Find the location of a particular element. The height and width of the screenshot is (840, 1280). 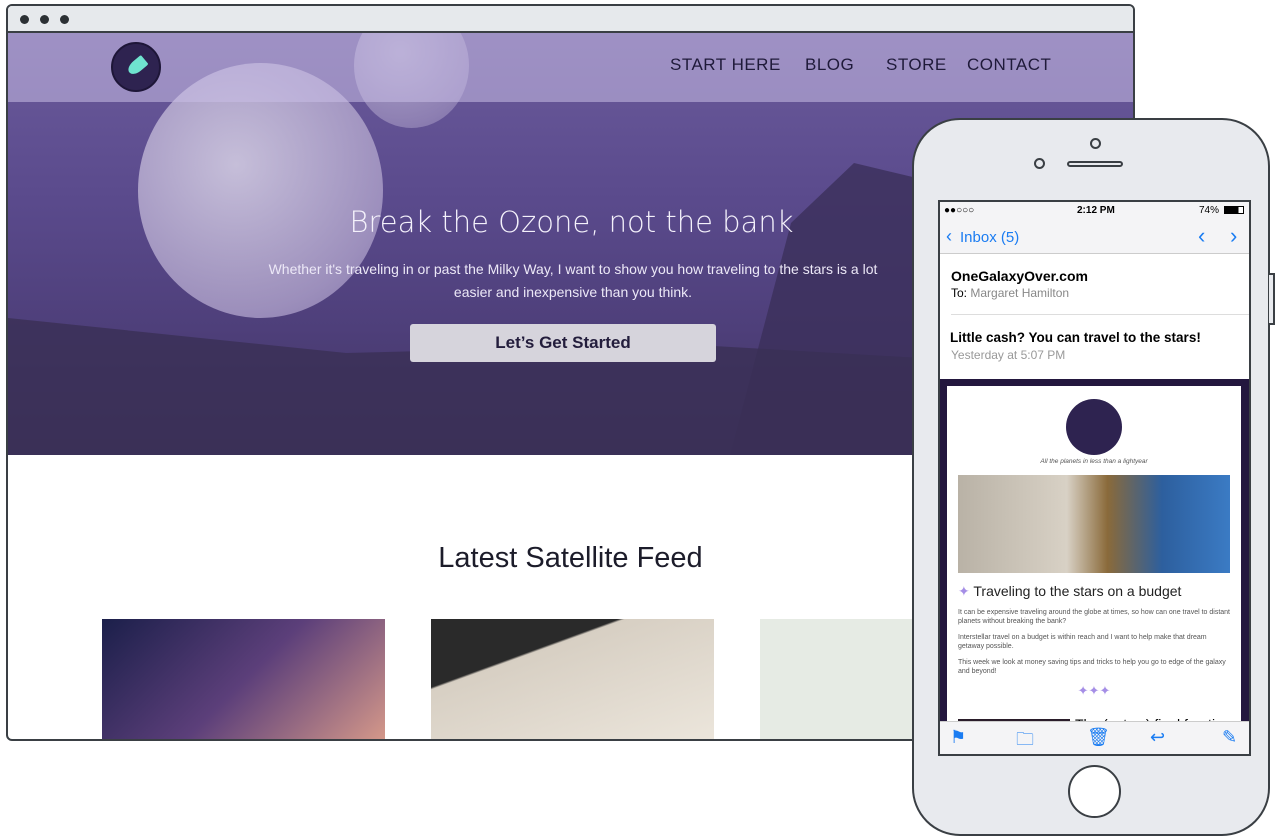

mail-nav-bar: ‹ Inbox (5) ‹ › is located at coordinates (1094, 236).